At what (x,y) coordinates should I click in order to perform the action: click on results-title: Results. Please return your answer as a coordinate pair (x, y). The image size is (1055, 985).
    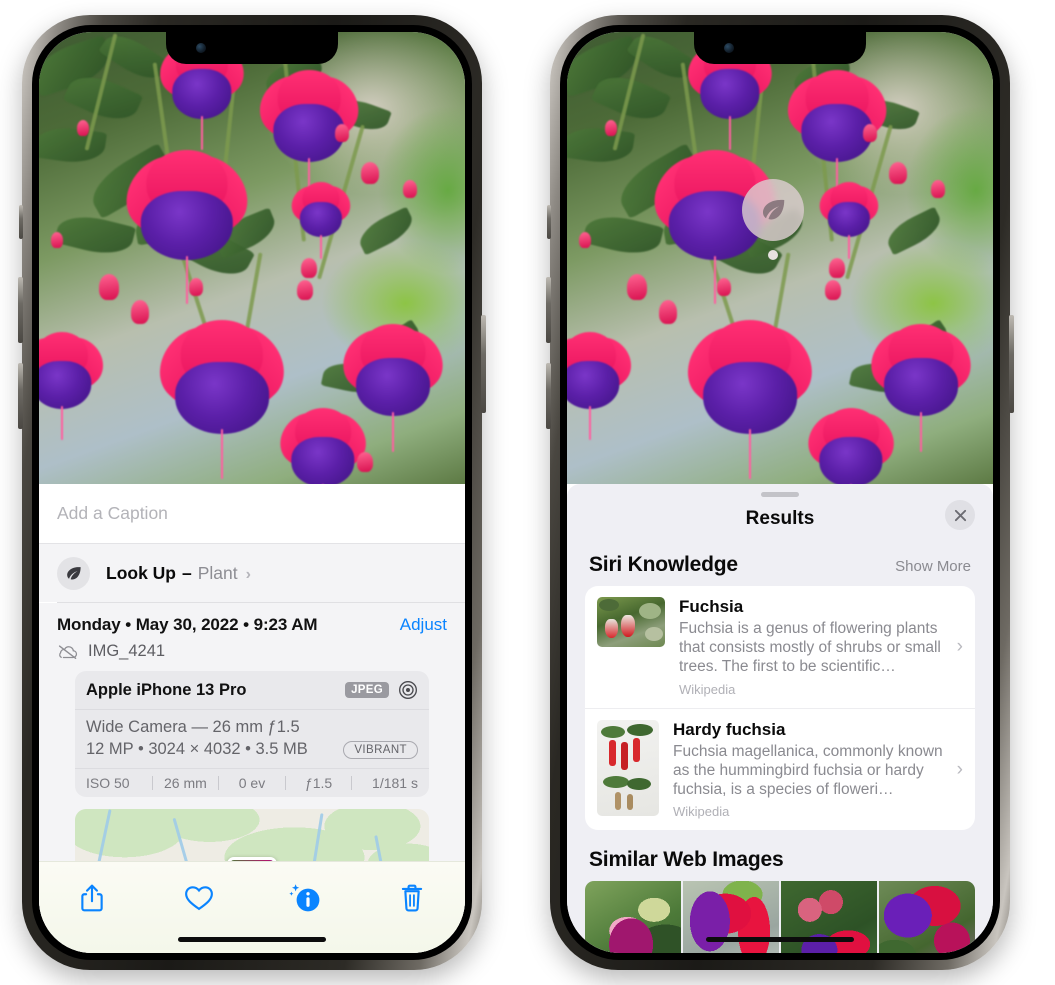
    Looking at the image, I should click on (780, 518).